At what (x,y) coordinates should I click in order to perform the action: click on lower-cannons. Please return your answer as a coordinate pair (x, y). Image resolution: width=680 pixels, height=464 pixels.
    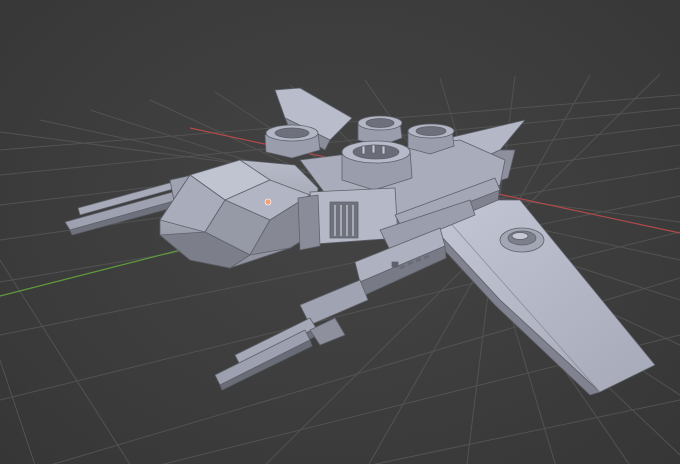
    Looking at the image, I should click on (291, 335).